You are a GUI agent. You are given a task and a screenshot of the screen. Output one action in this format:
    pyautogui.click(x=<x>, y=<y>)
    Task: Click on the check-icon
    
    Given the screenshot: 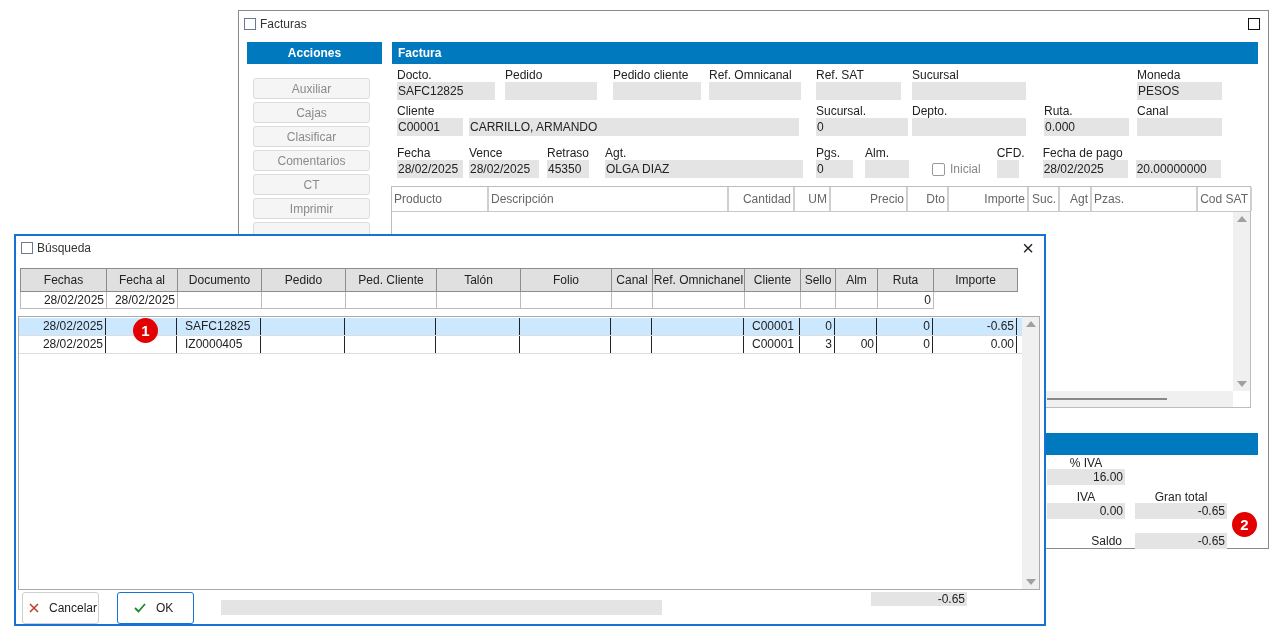 What is the action you would take?
    pyautogui.click(x=140, y=608)
    